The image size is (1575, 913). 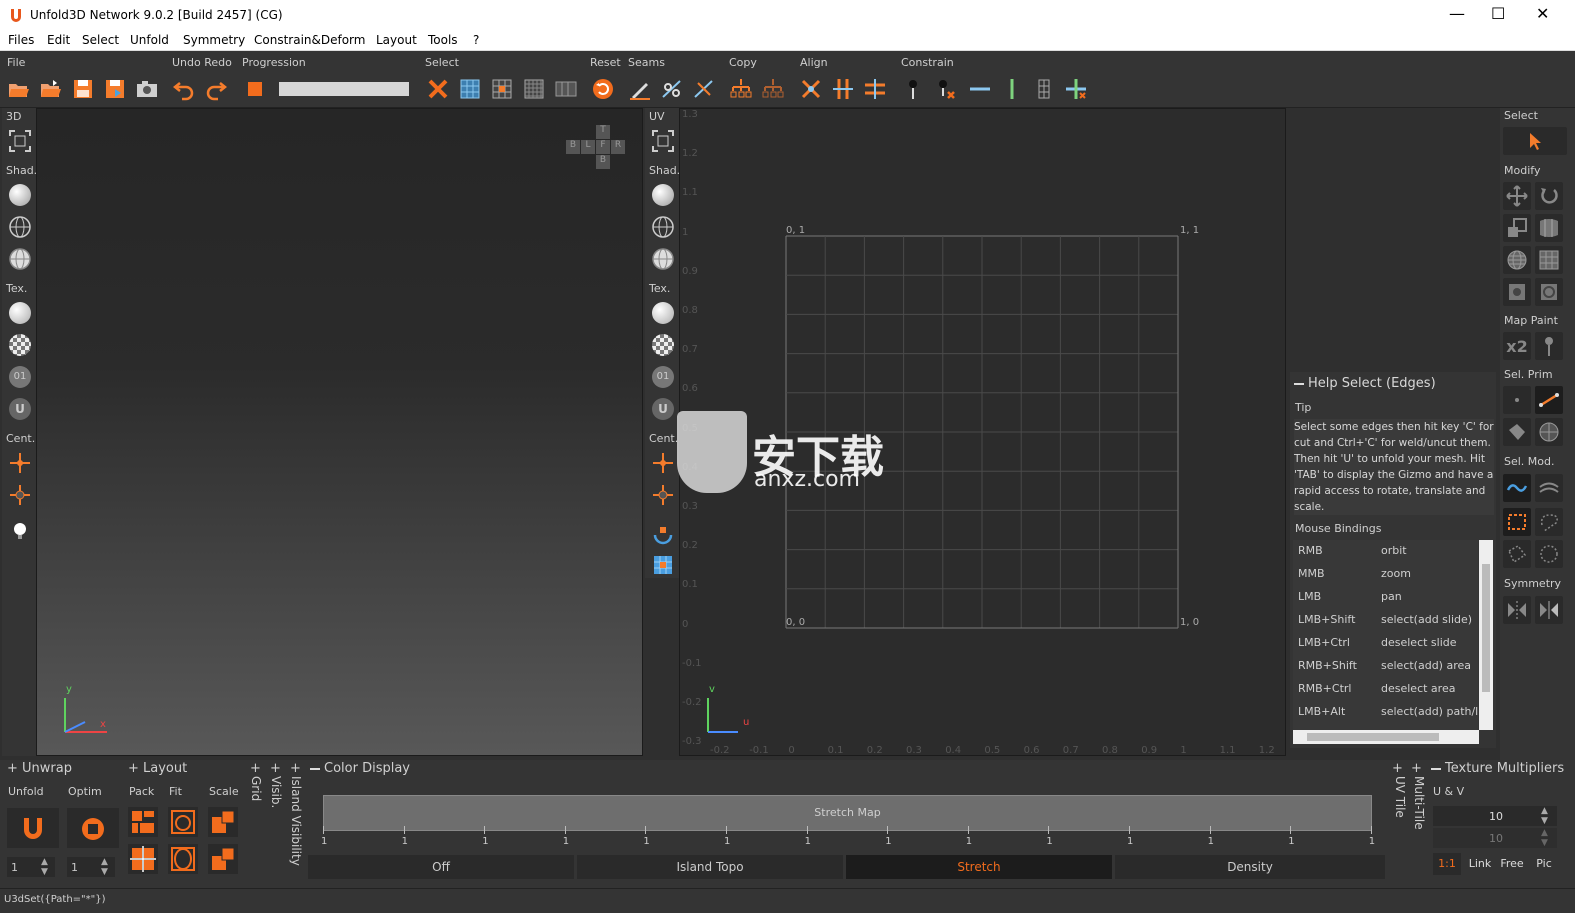 What do you see at coordinates (223, 859) in the screenshot?
I see `scale-stack-icon` at bounding box center [223, 859].